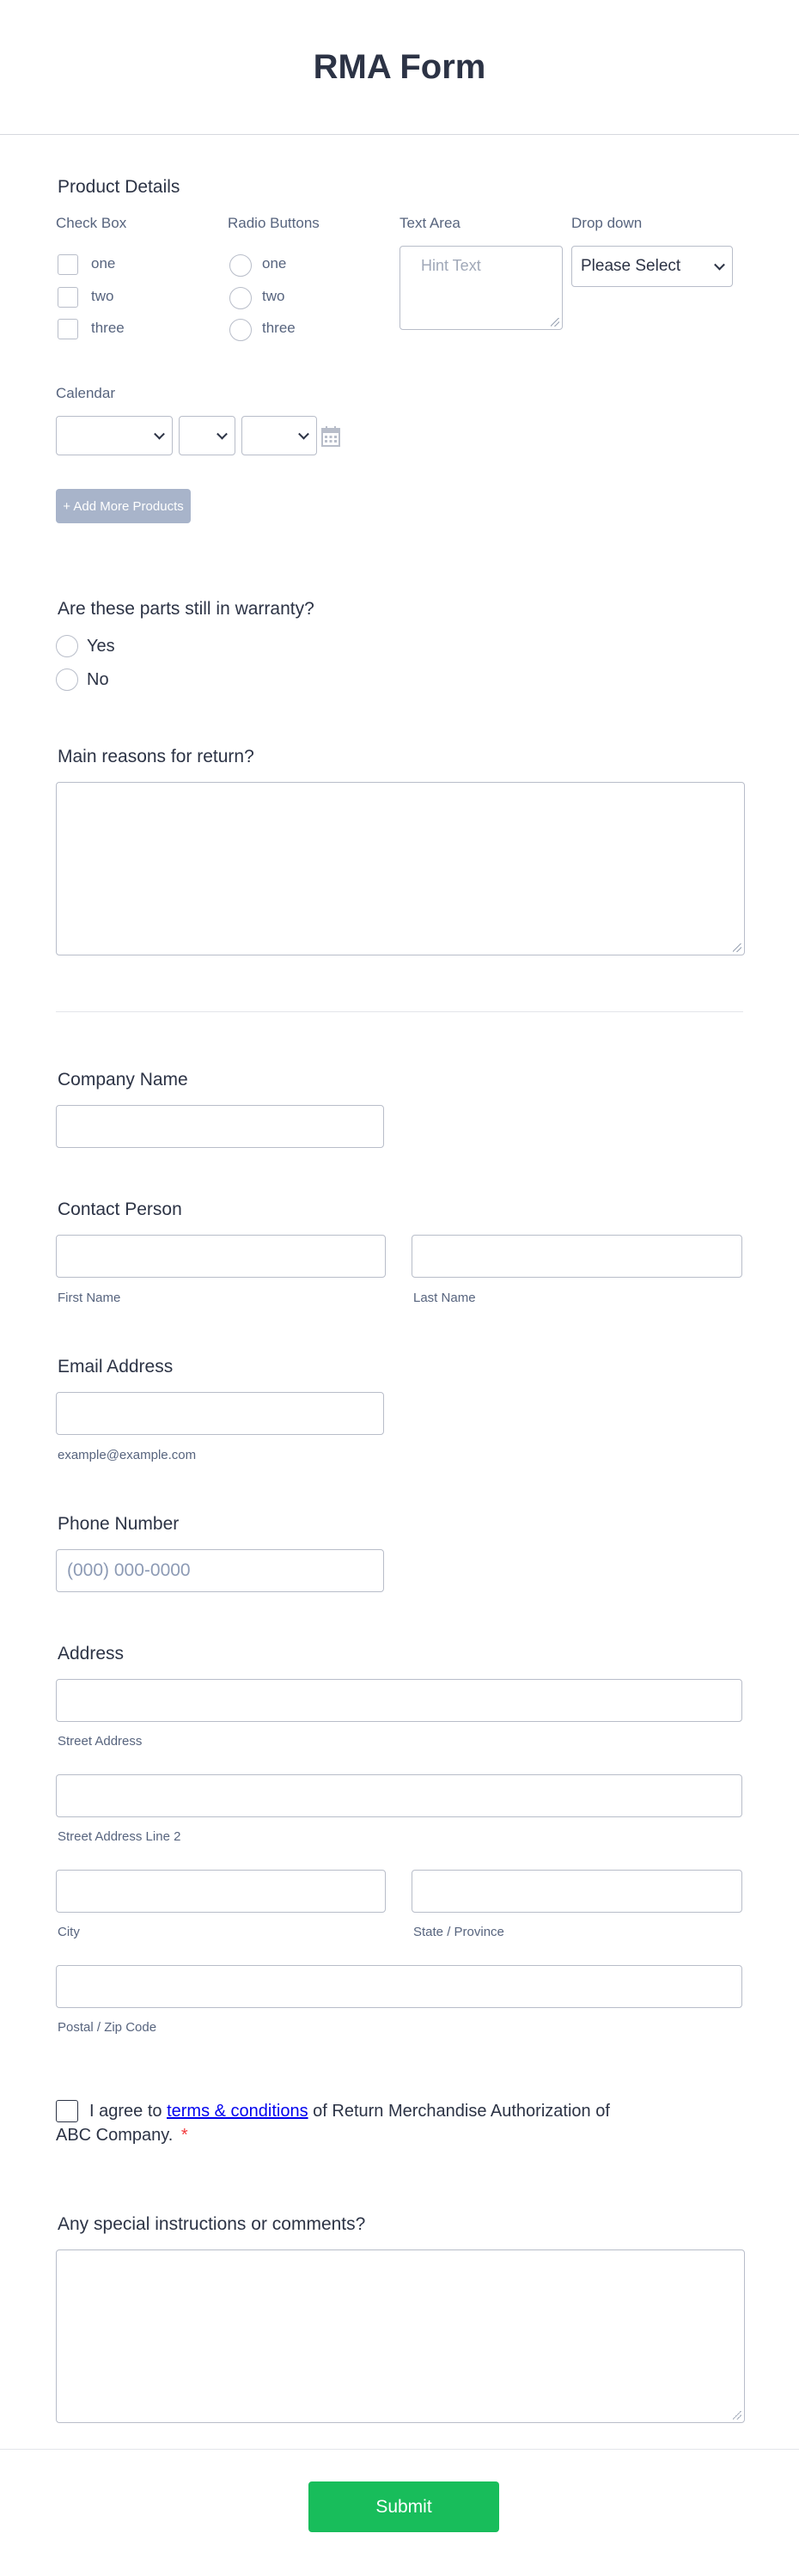 The height and width of the screenshot is (2576, 799). I want to click on terms-prefix: I agree to, so click(128, 2111).